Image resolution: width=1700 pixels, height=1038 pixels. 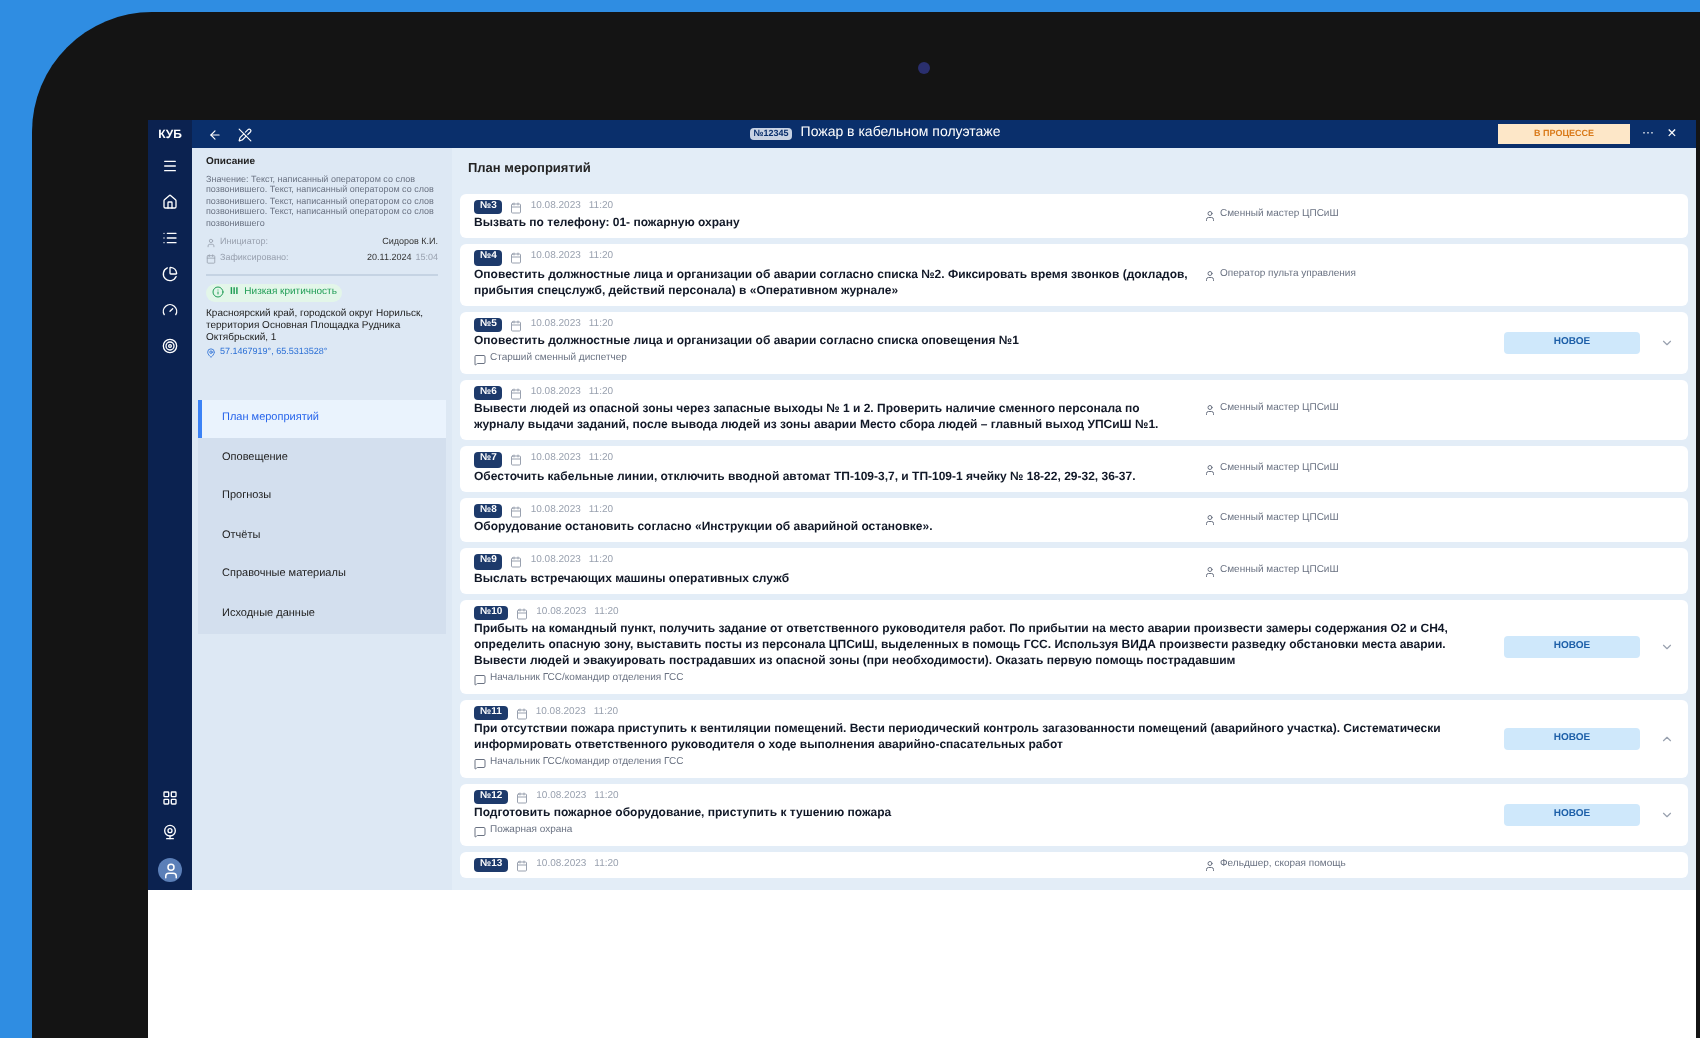 What do you see at coordinates (211, 352) in the screenshot?
I see `pin-icon` at bounding box center [211, 352].